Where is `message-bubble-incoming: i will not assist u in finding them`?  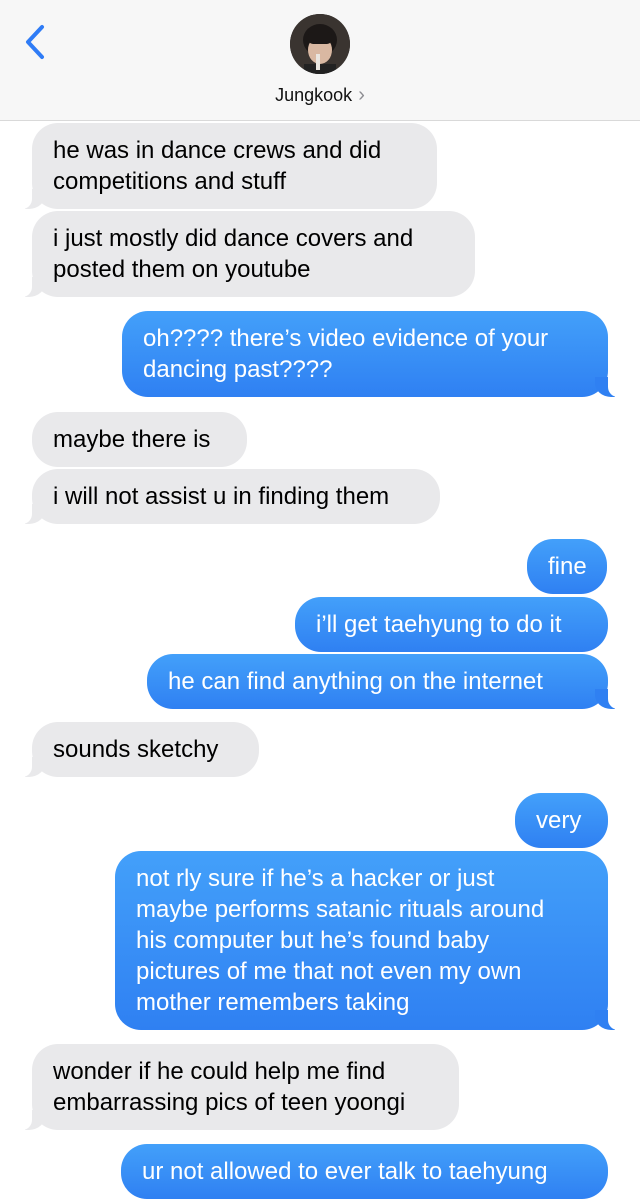
message-bubble-incoming: i will not assist u in finding them is located at coordinates (231, 496).